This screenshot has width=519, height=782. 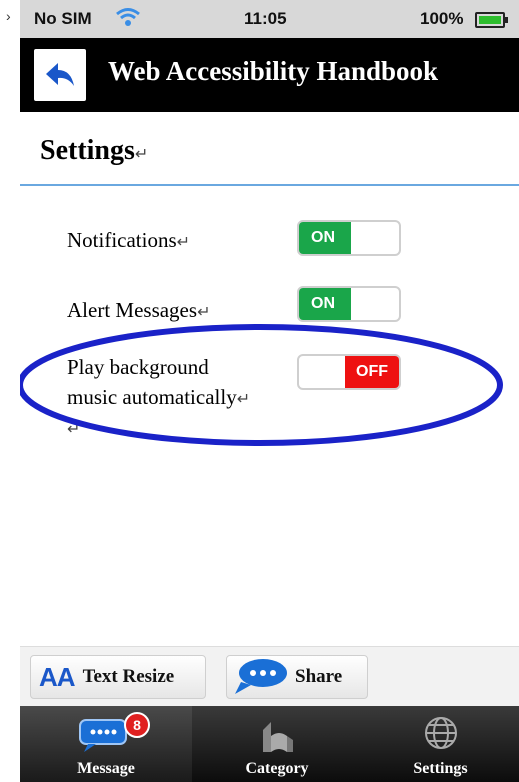 I want to click on back-button, so click(x=60, y=75).